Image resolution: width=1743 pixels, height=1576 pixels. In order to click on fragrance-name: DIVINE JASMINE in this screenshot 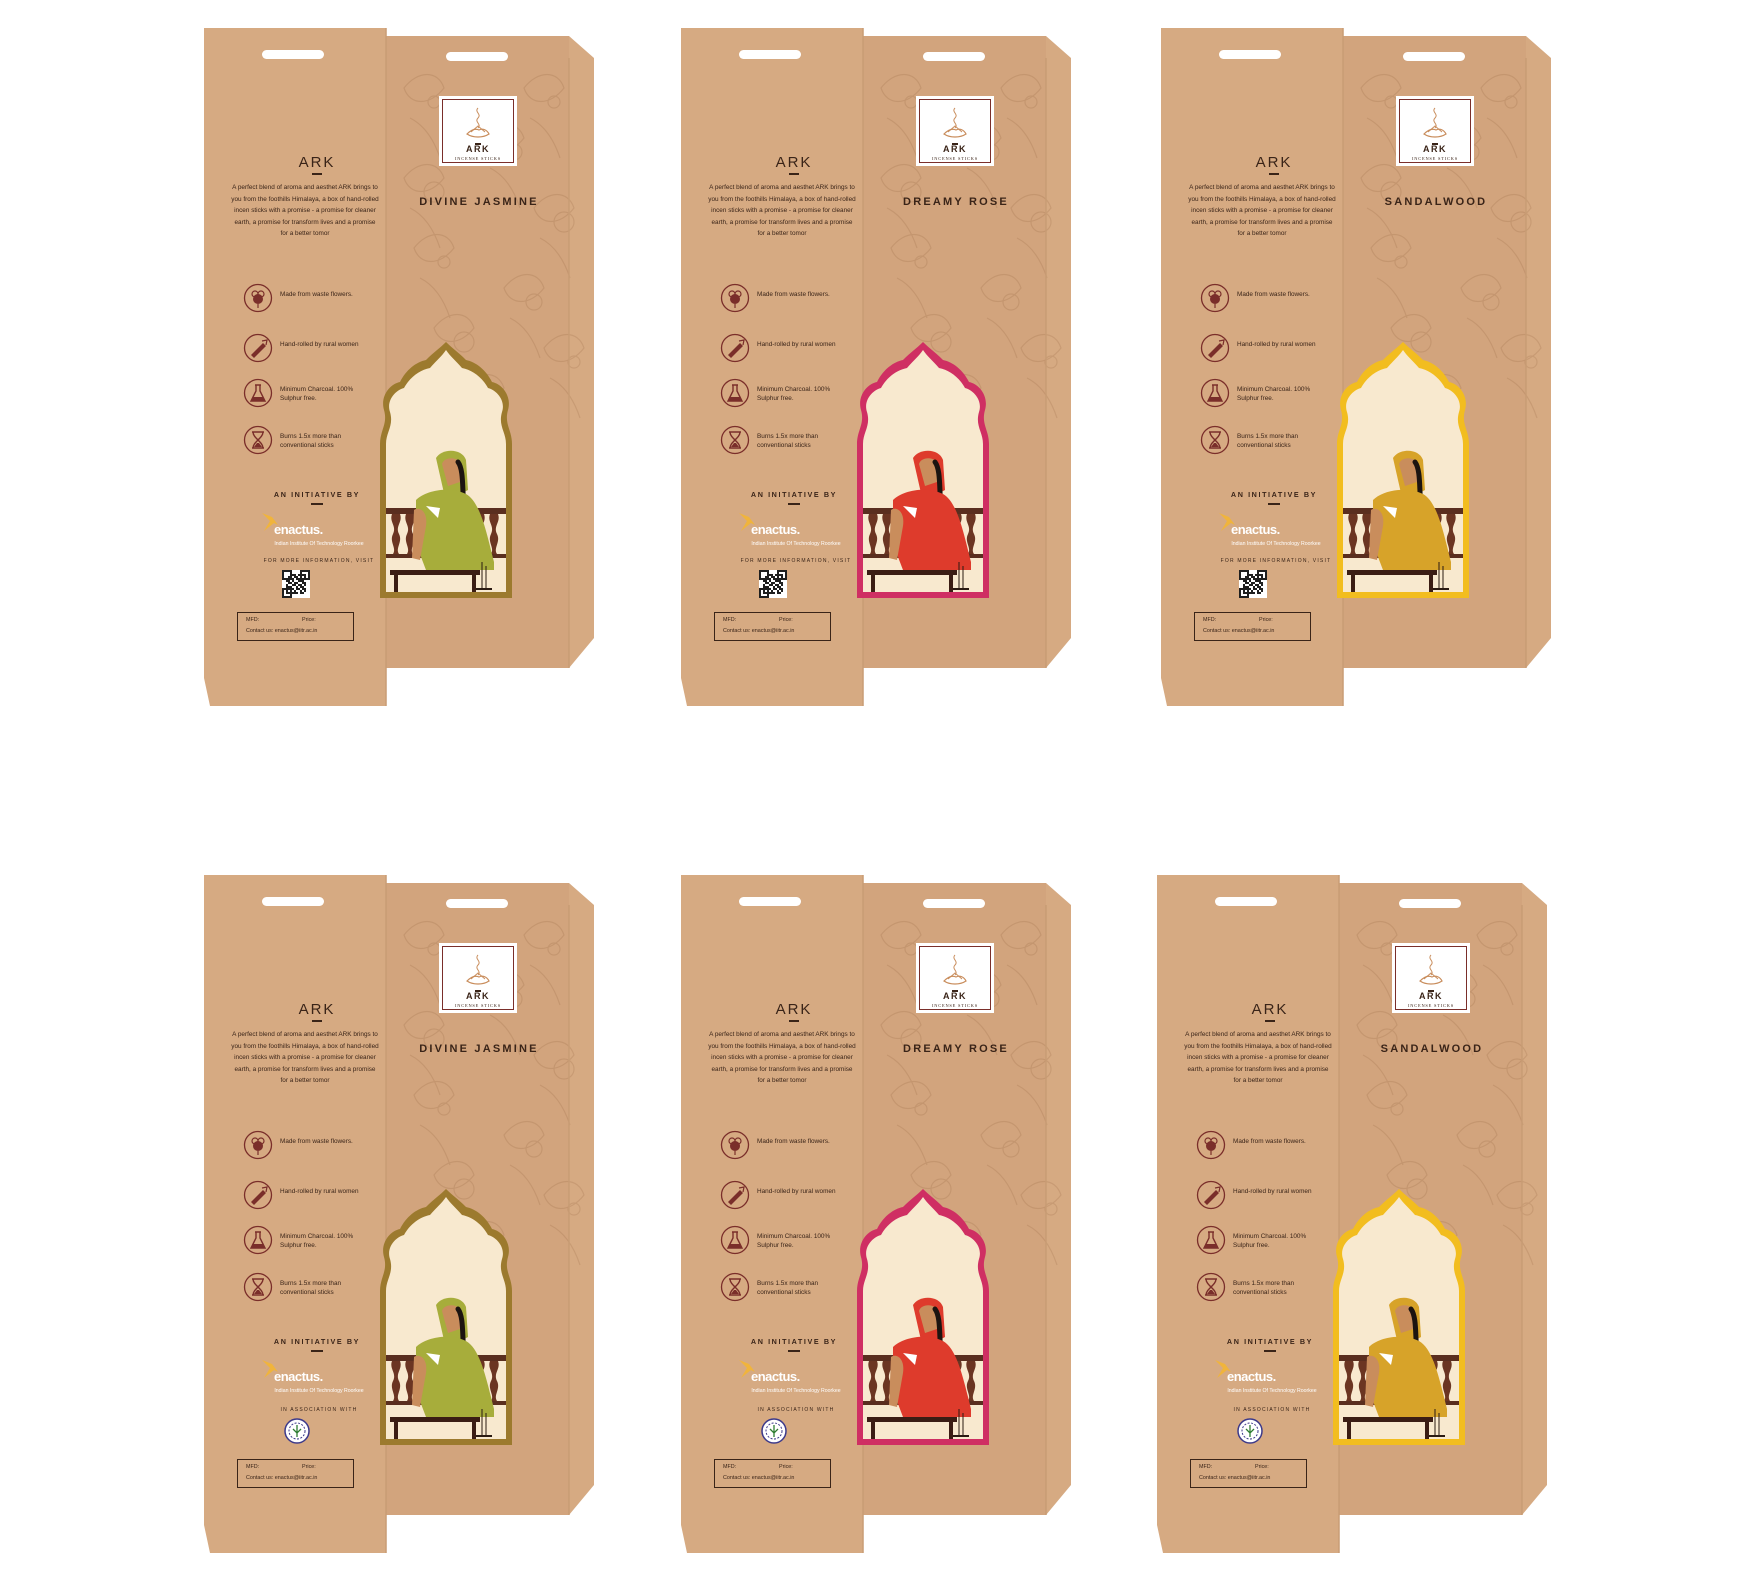, I will do `click(479, 202)`.